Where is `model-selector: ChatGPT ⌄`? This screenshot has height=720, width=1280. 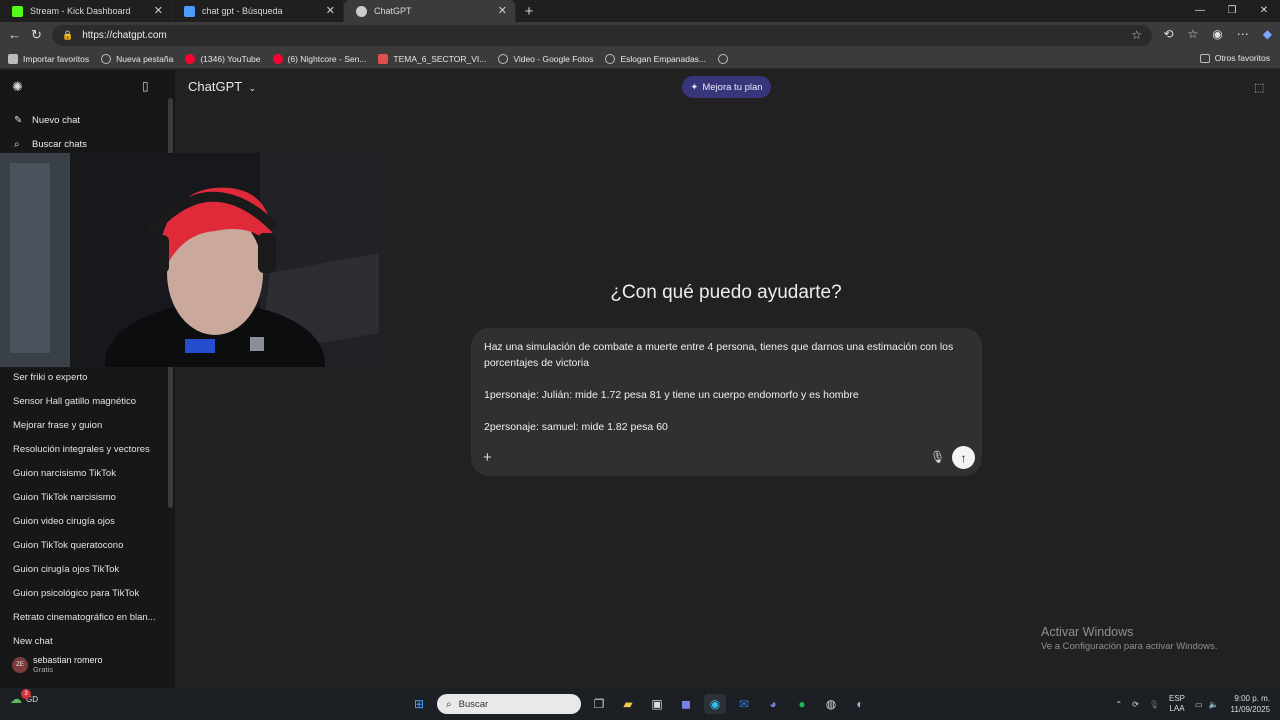 model-selector: ChatGPT ⌄ is located at coordinates (222, 86).